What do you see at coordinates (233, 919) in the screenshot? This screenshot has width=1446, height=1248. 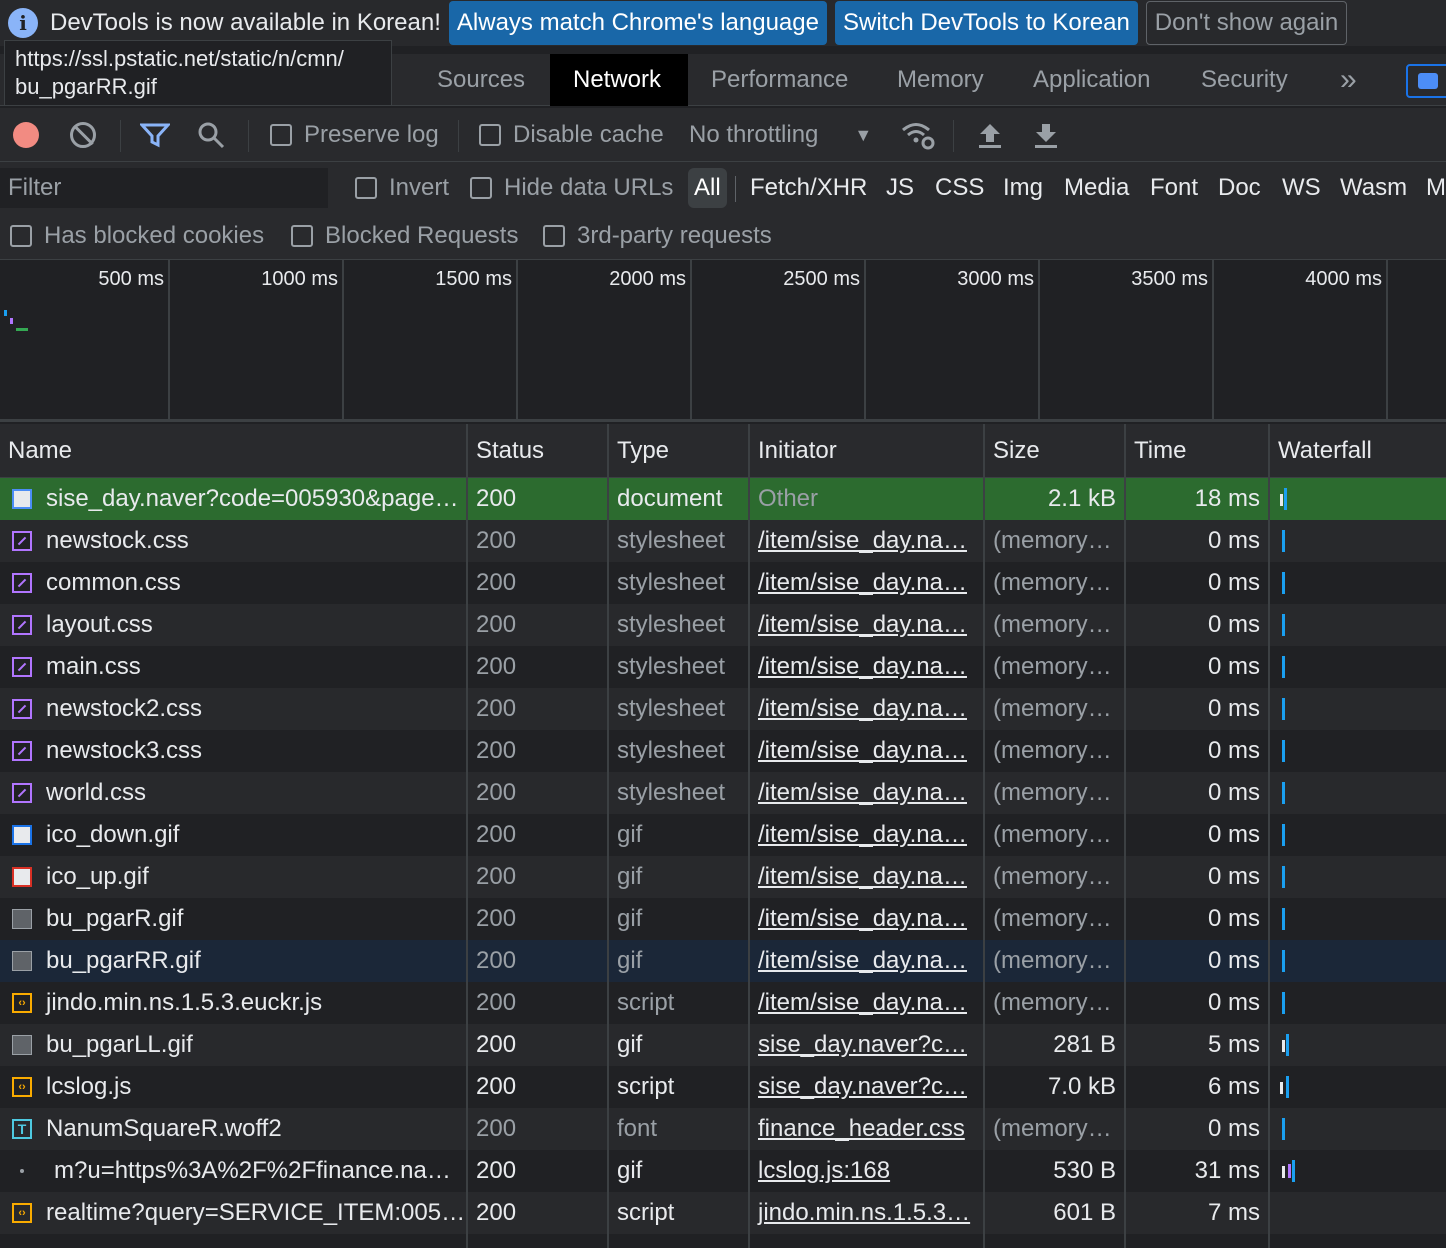 I see `cell-name: bu_pgarR.gif` at bounding box center [233, 919].